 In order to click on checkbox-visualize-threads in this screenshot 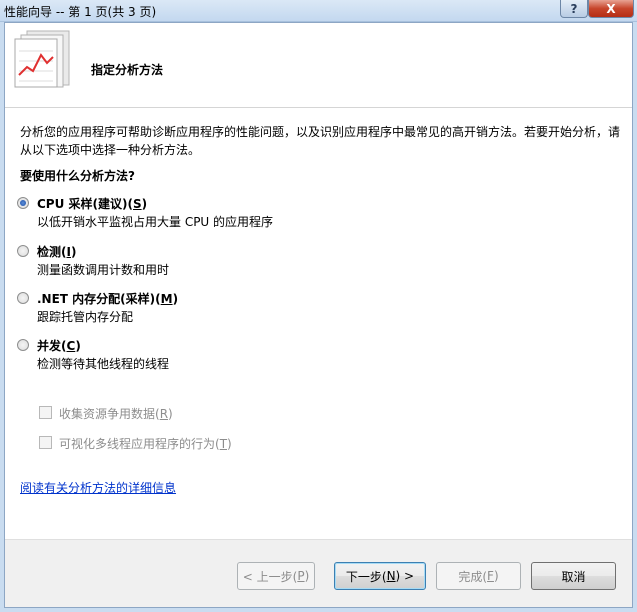, I will do `click(45, 442)`.